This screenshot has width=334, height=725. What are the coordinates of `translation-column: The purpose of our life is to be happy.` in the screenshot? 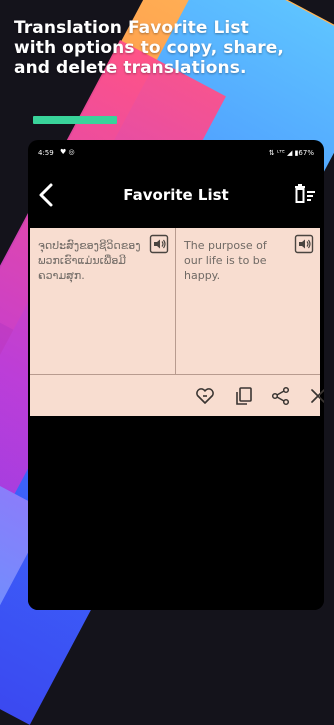 It's located at (248, 301).